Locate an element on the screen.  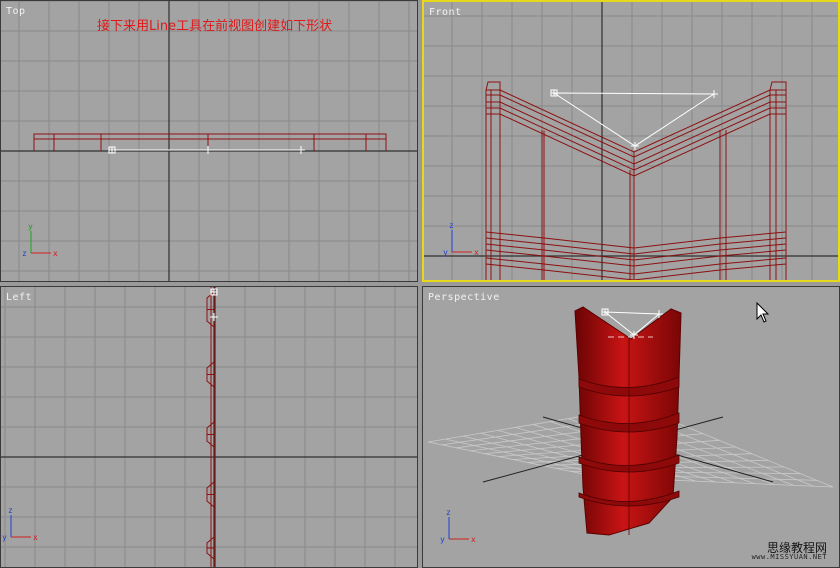
watermark-url: www.MISSYUAN.NET is located at coordinates (789, 557).